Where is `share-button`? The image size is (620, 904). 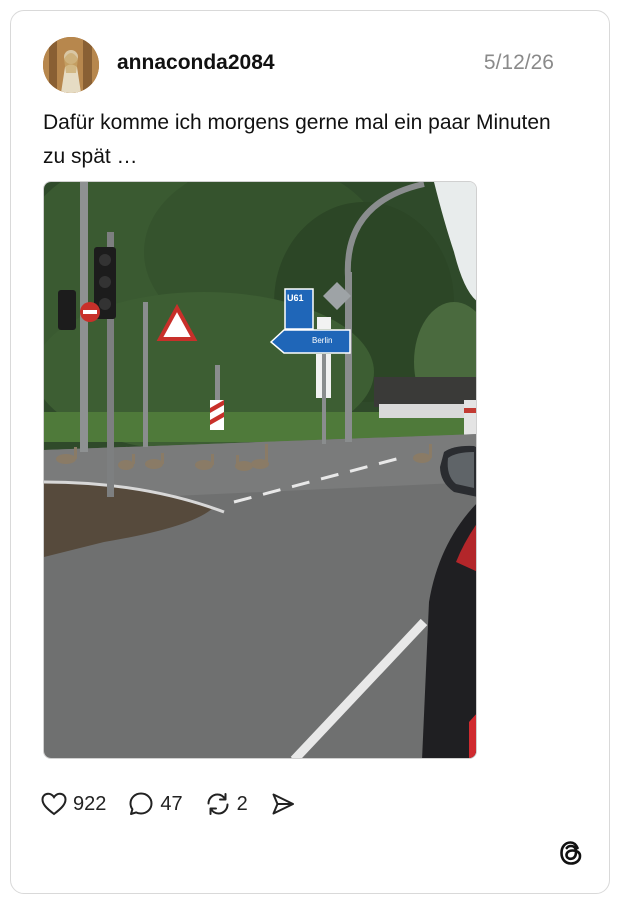
share-button is located at coordinates (283, 804).